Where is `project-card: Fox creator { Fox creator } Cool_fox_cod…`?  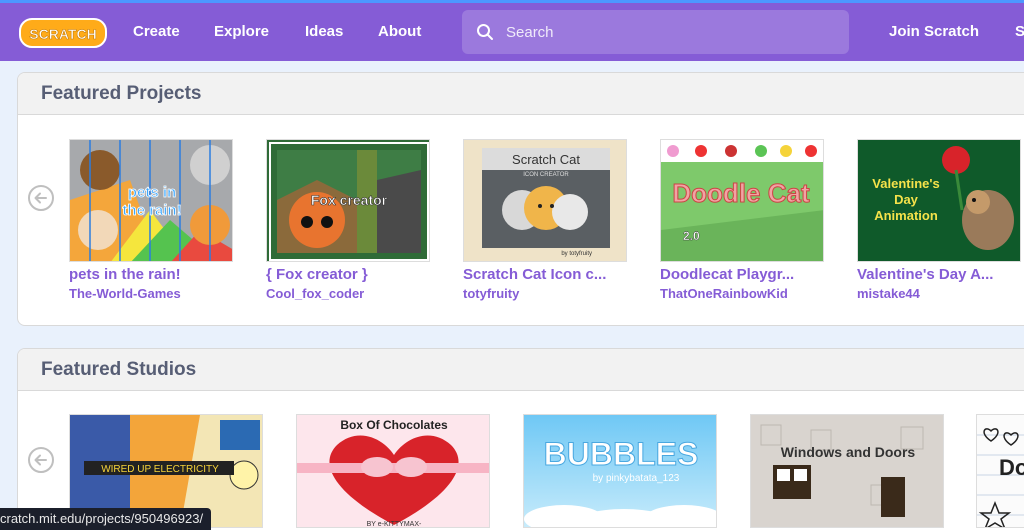
project-card: Fox creator { Fox creator } Cool_fox_cod… is located at coordinates (348, 220).